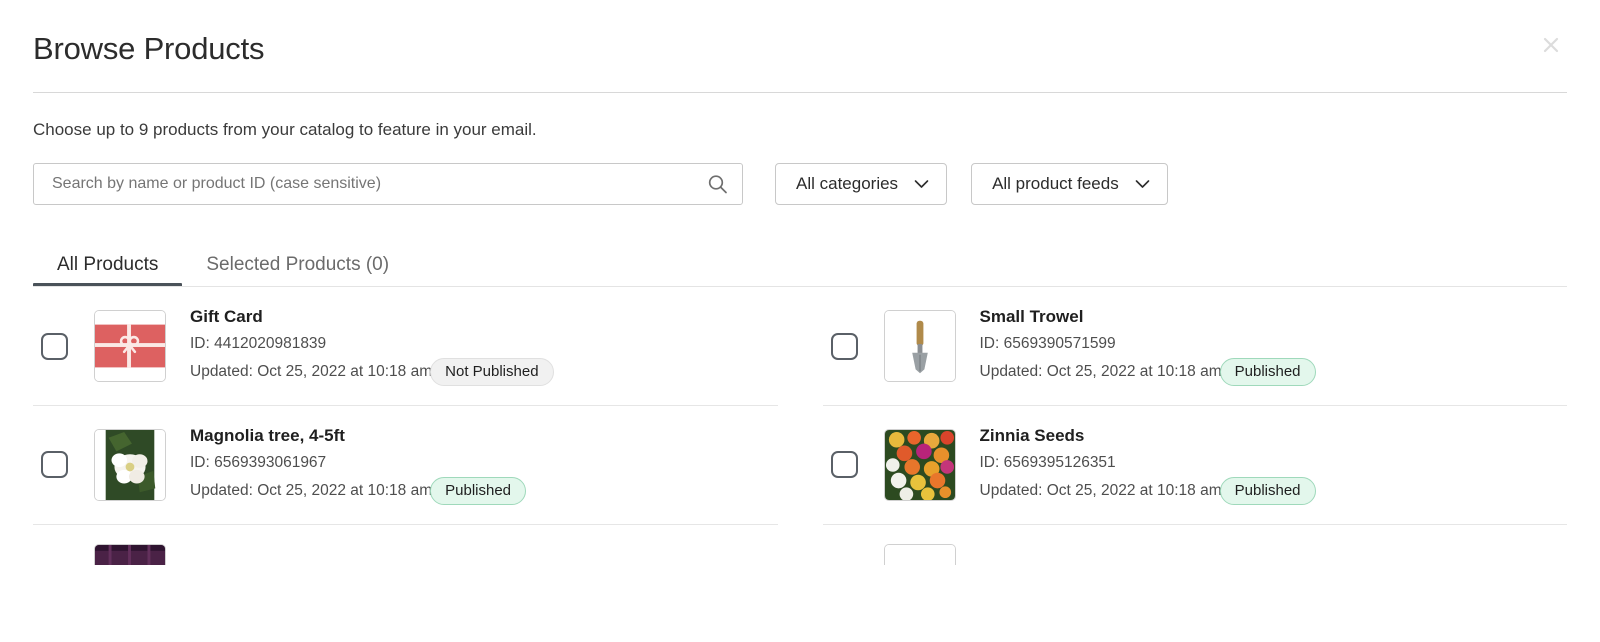 This screenshot has height=642, width=1600. What do you see at coordinates (919, 464) in the screenshot?
I see `zinnia-seeds-thumbnail` at bounding box center [919, 464].